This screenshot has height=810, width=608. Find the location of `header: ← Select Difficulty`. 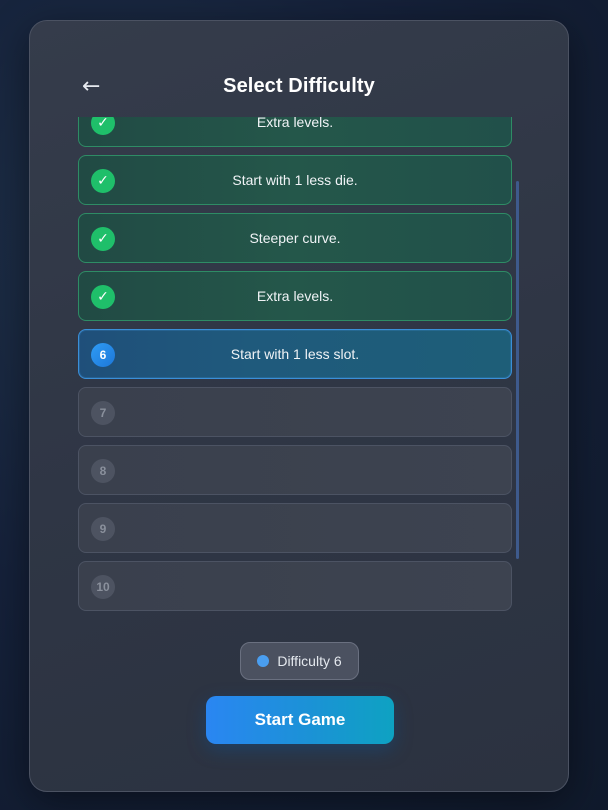

header: ← Select Difficulty is located at coordinates (299, 88).